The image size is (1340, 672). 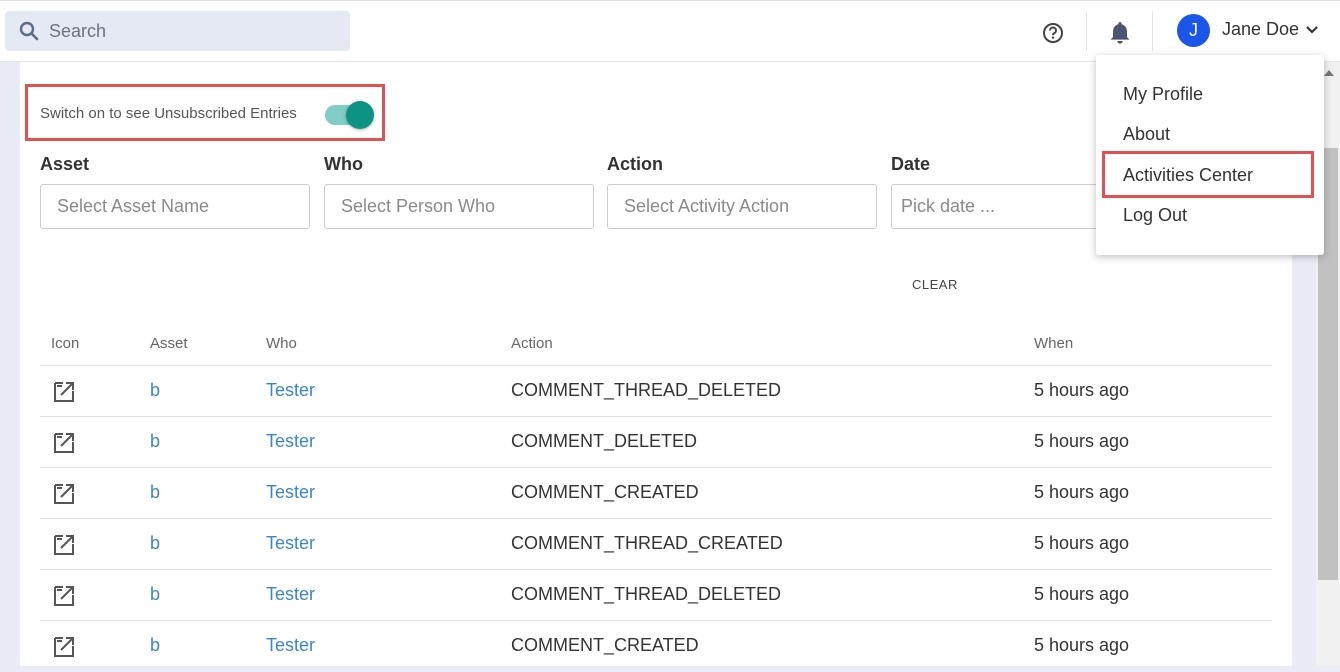 What do you see at coordinates (635, 164) in the screenshot?
I see `action-filter-label: Action` at bounding box center [635, 164].